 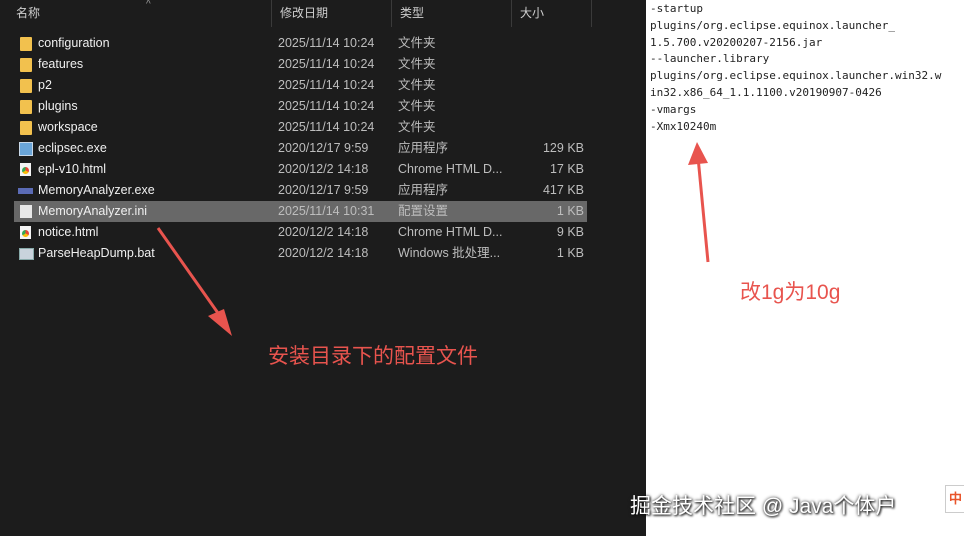 I want to click on arrow-to-ini-file-head, so click(x=220, y=322).